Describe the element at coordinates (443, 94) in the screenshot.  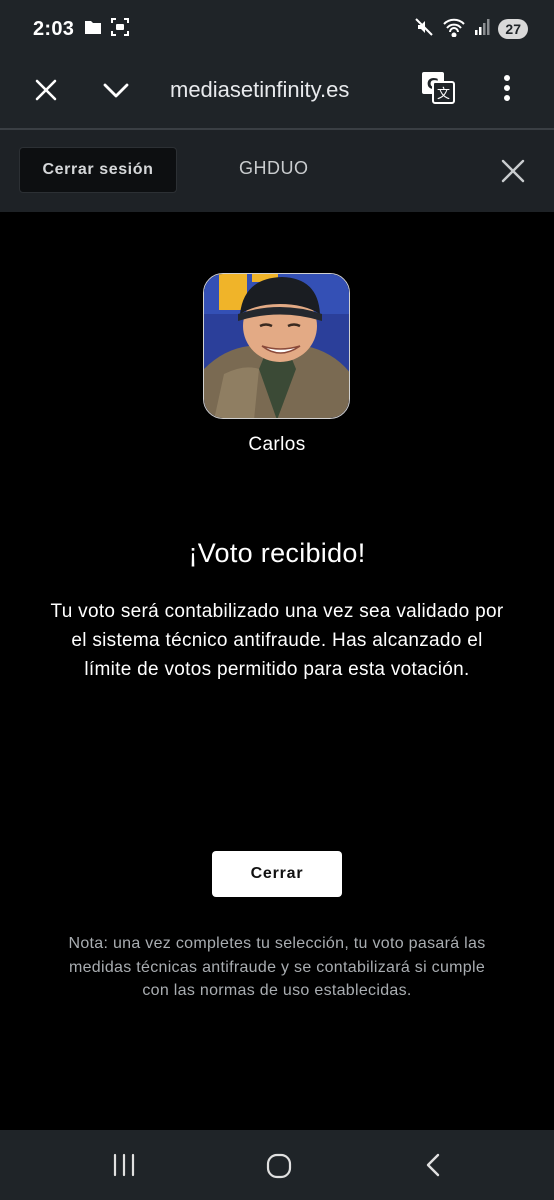
I see `svg-text: 文` at that location.